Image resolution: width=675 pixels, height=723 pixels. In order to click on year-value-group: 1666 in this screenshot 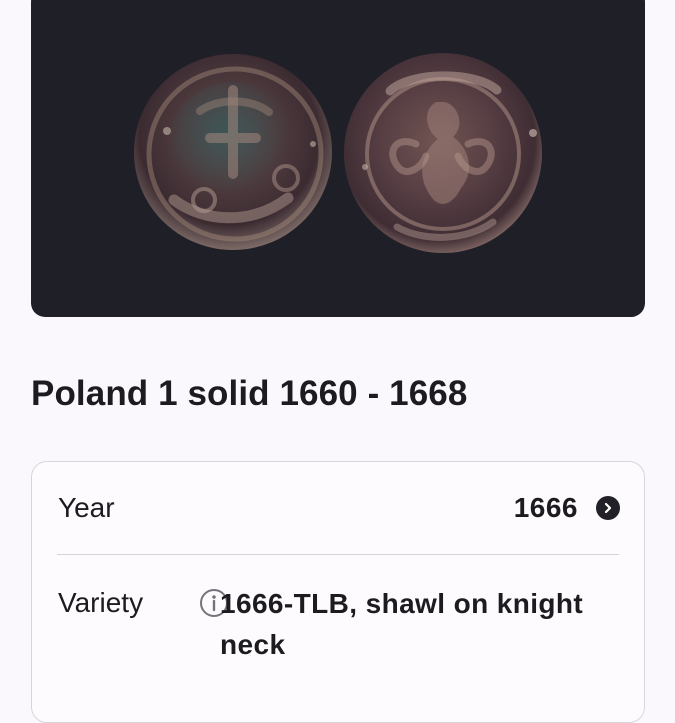, I will do `click(567, 508)`.